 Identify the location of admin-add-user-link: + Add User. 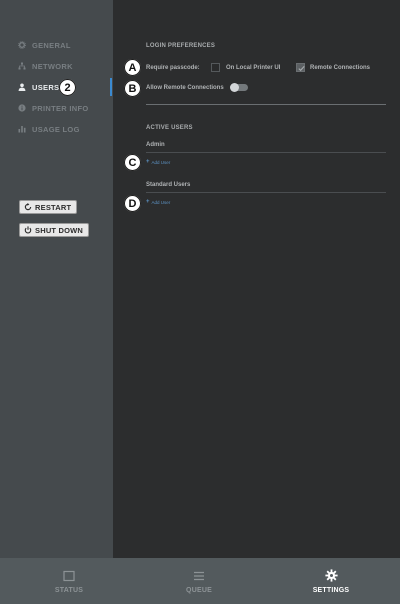
(158, 162).